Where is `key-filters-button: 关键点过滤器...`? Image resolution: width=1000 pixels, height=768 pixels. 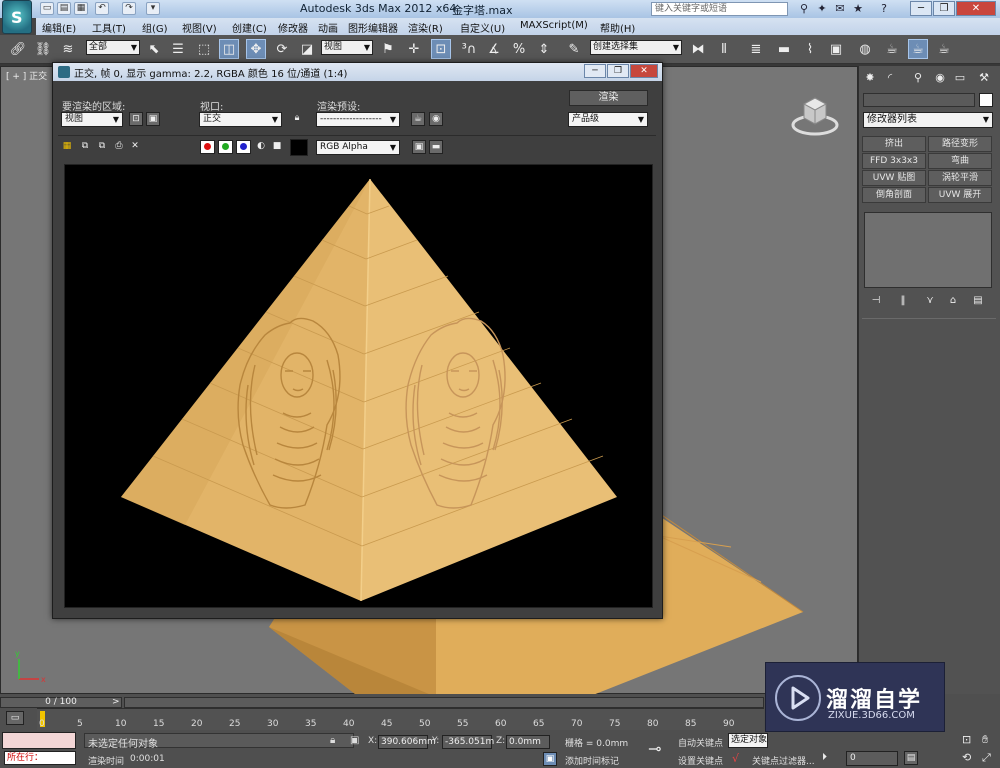
key-filters-button: 关键点过滤器... is located at coordinates (783, 760).